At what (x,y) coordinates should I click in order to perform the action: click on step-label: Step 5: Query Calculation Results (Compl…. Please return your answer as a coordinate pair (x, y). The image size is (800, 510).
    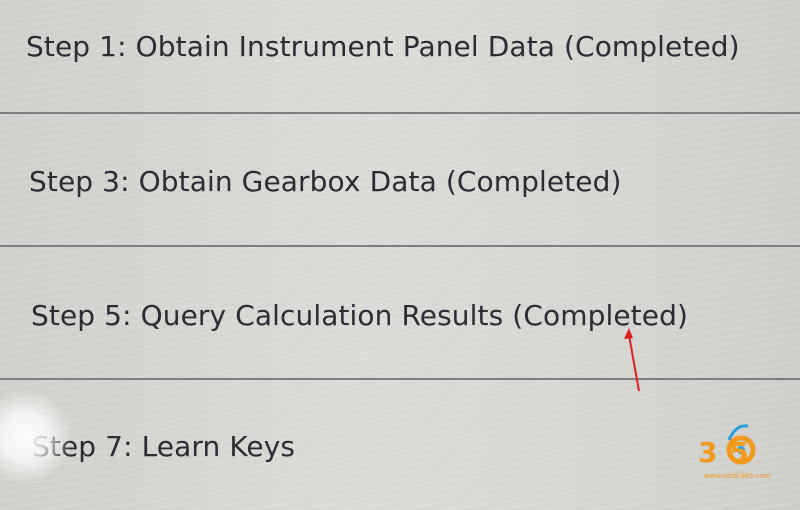
    Looking at the image, I should click on (359, 315).